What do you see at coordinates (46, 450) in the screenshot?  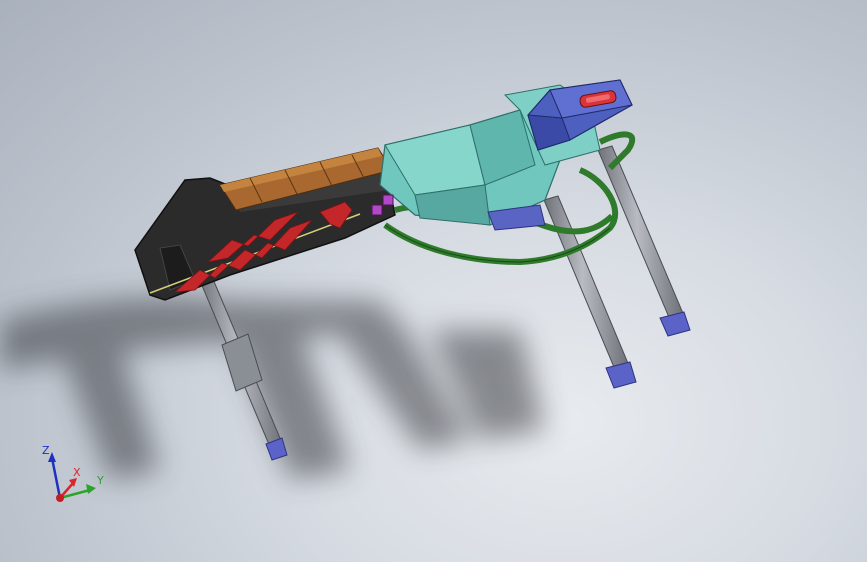 I see `z-axis-label: Z` at bounding box center [46, 450].